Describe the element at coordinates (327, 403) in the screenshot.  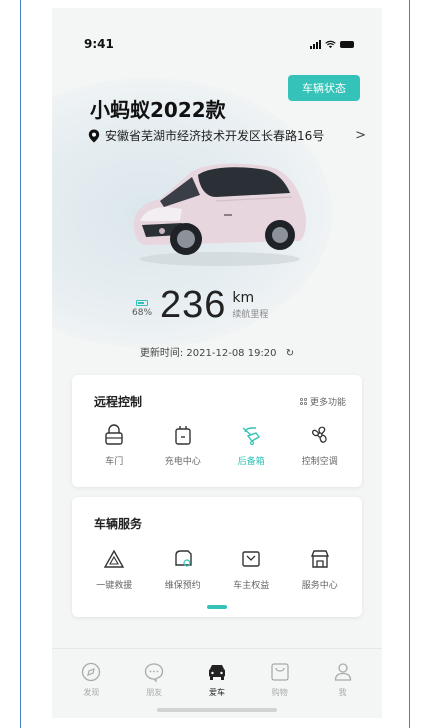
I see `more-functions-label: 更多功能` at that location.